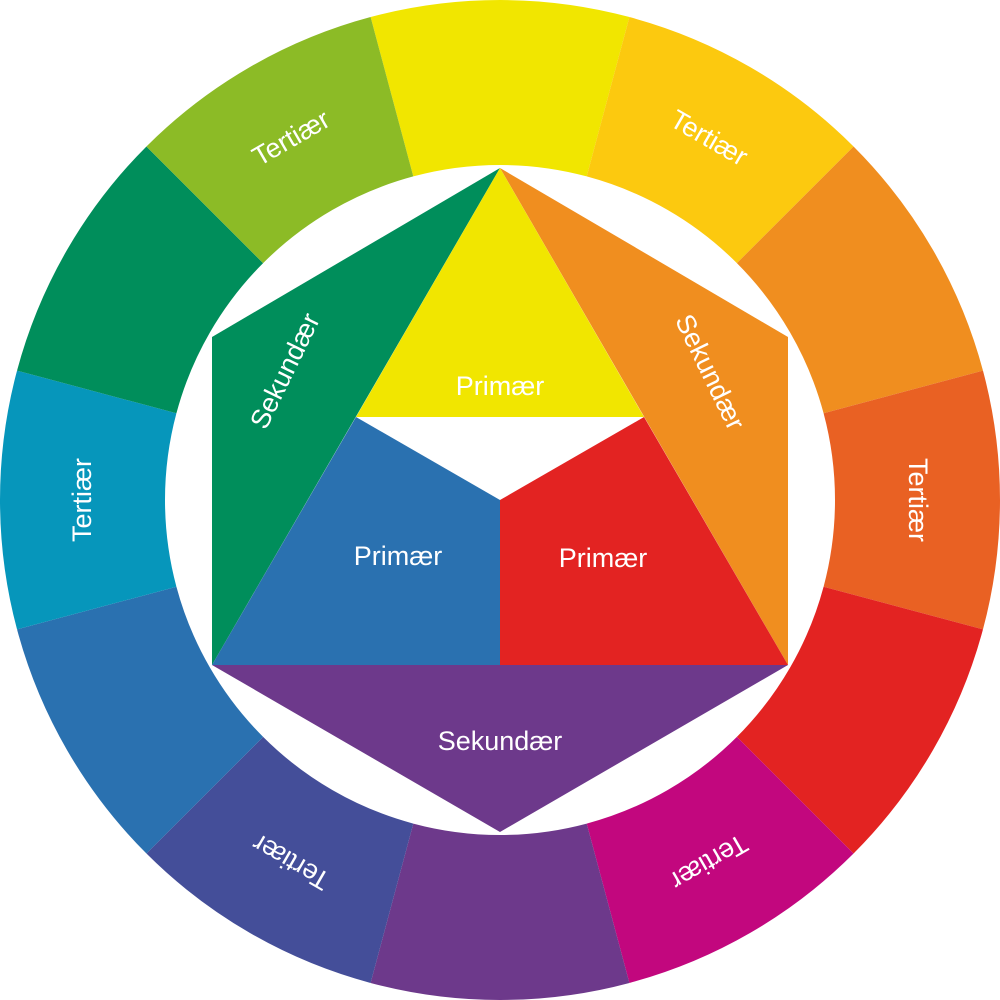 This screenshot has width=1000, height=1000. I want to click on secondary-violet-label: Sekundær, so click(500, 741).